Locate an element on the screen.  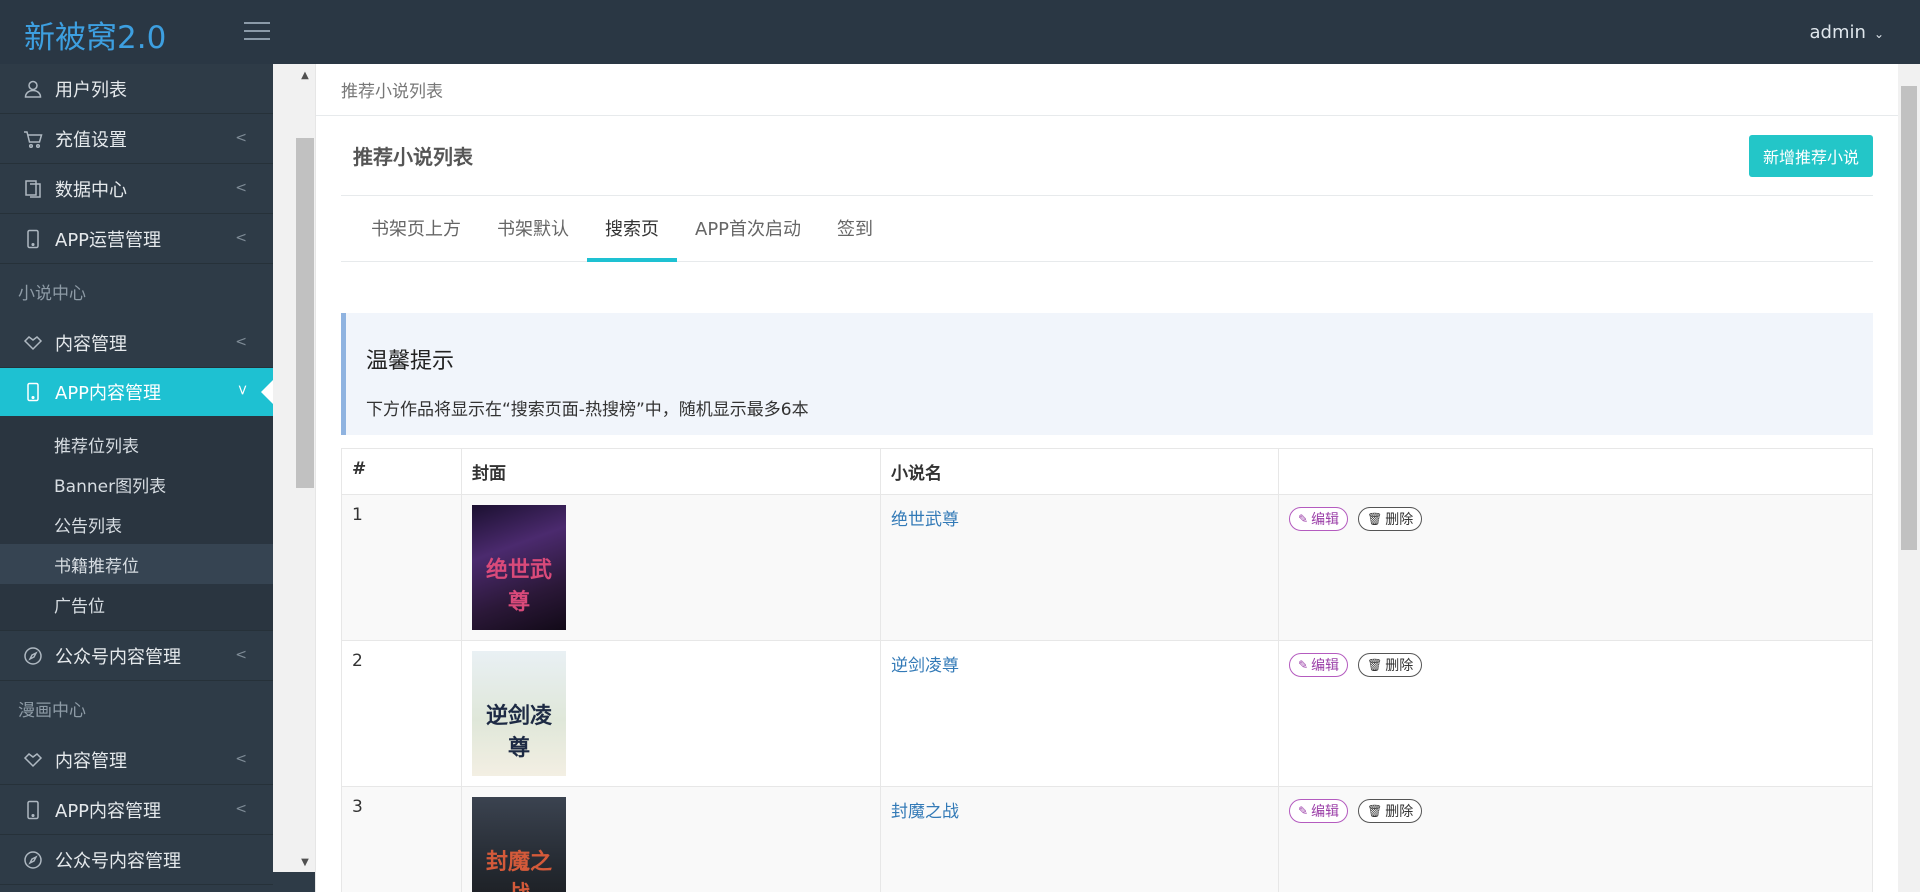
tip-text: 下方作品将显示在“搜索页面-热搜榜”中，随机显示最多6本 is located at coordinates (587, 410).